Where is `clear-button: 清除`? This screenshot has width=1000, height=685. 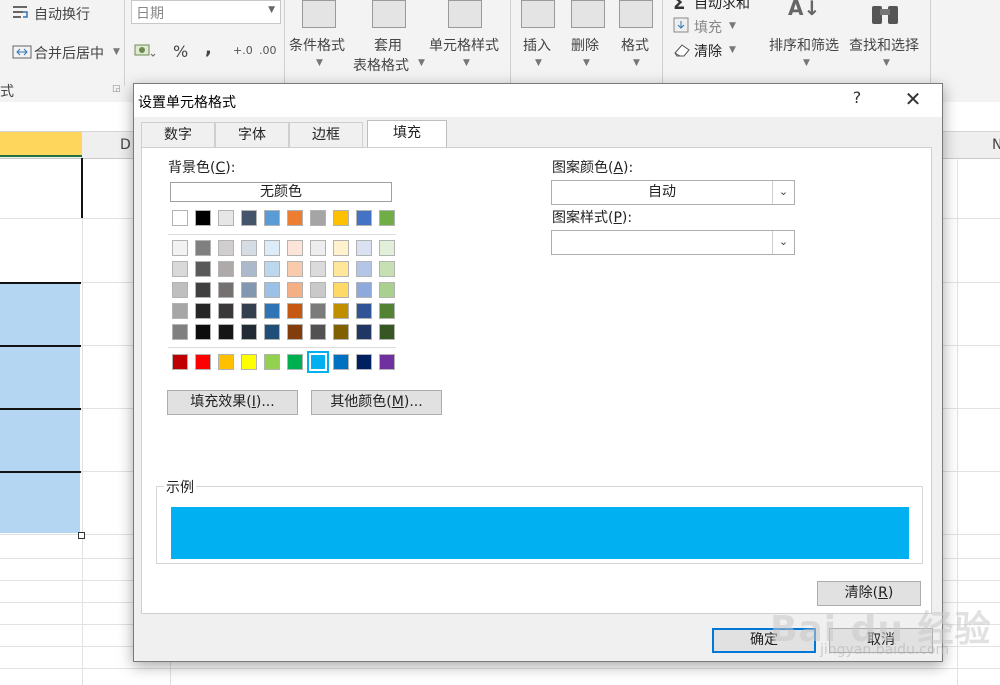 clear-button: 清除 is located at coordinates (708, 51).